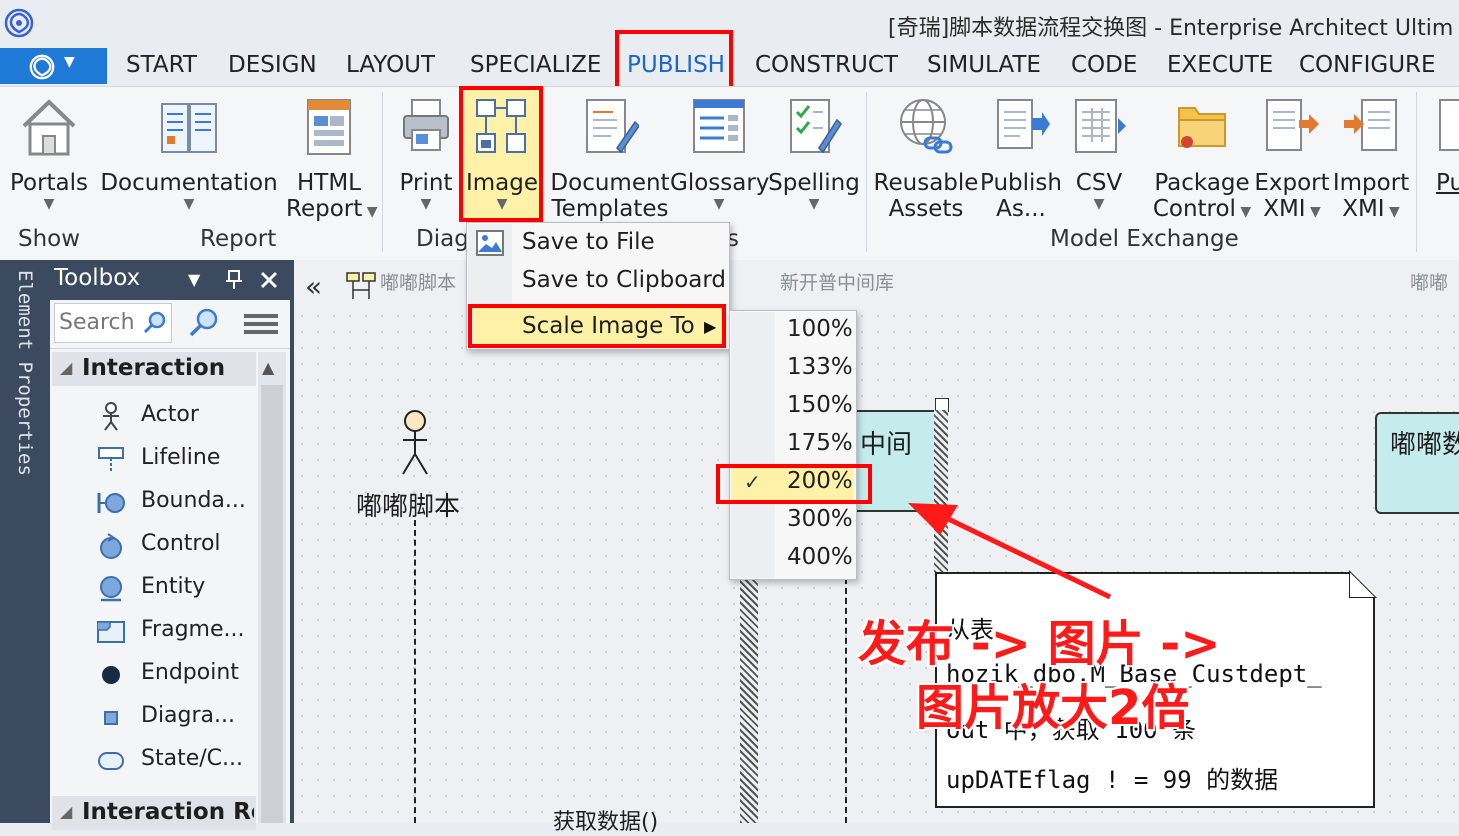 This screenshot has width=1459, height=836. I want to click on tab-code: CODE, so click(1104, 65).